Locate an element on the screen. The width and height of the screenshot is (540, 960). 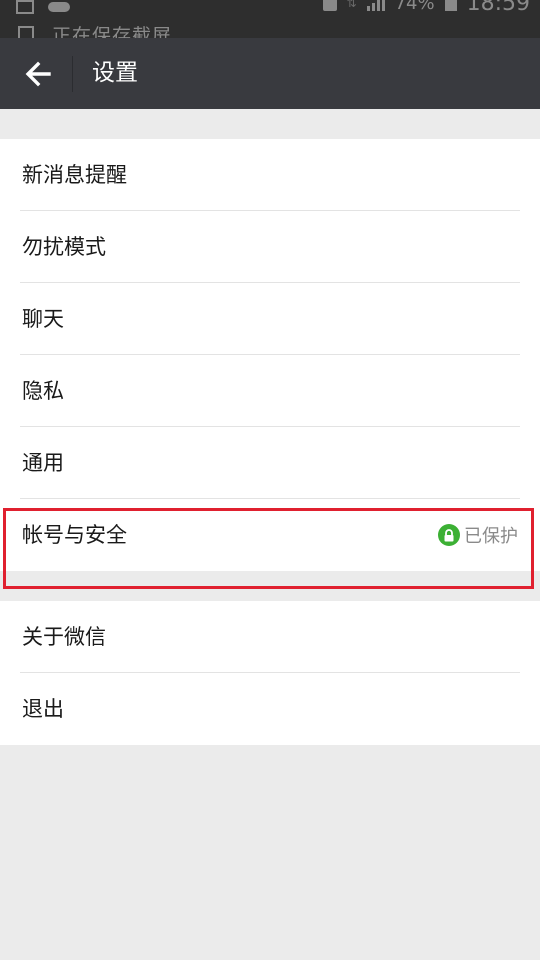
battery-icon is located at coordinates (450, 5).